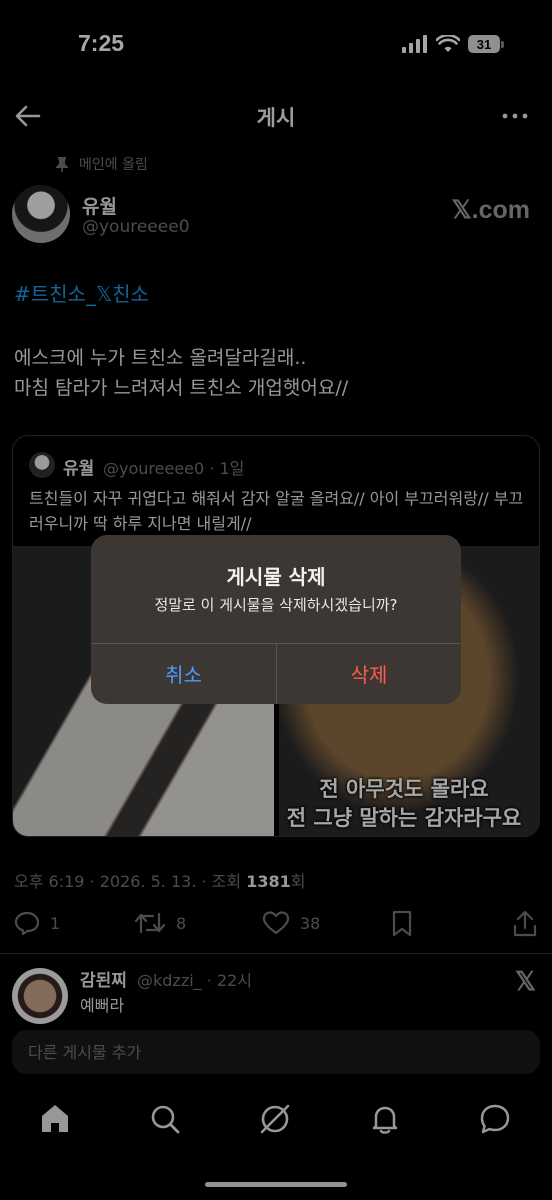 Image resolution: width=552 pixels, height=1200 pixels. Describe the element at coordinates (183, 673) in the screenshot. I see `cancel-button: 취소` at that location.